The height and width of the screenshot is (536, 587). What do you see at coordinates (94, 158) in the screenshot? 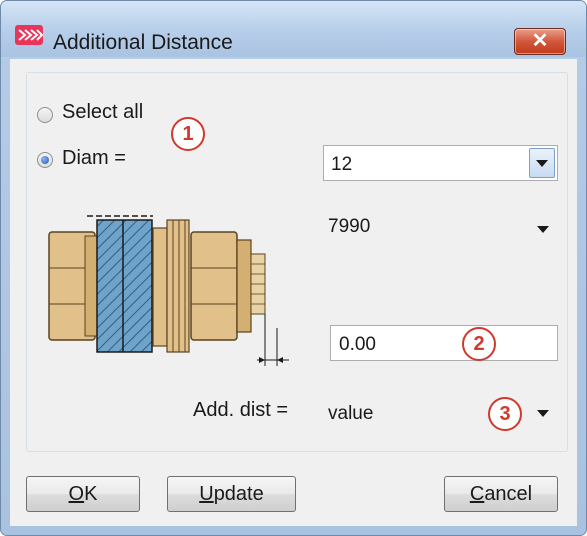
I see `diam-label: Diam =` at bounding box center [94, 158].